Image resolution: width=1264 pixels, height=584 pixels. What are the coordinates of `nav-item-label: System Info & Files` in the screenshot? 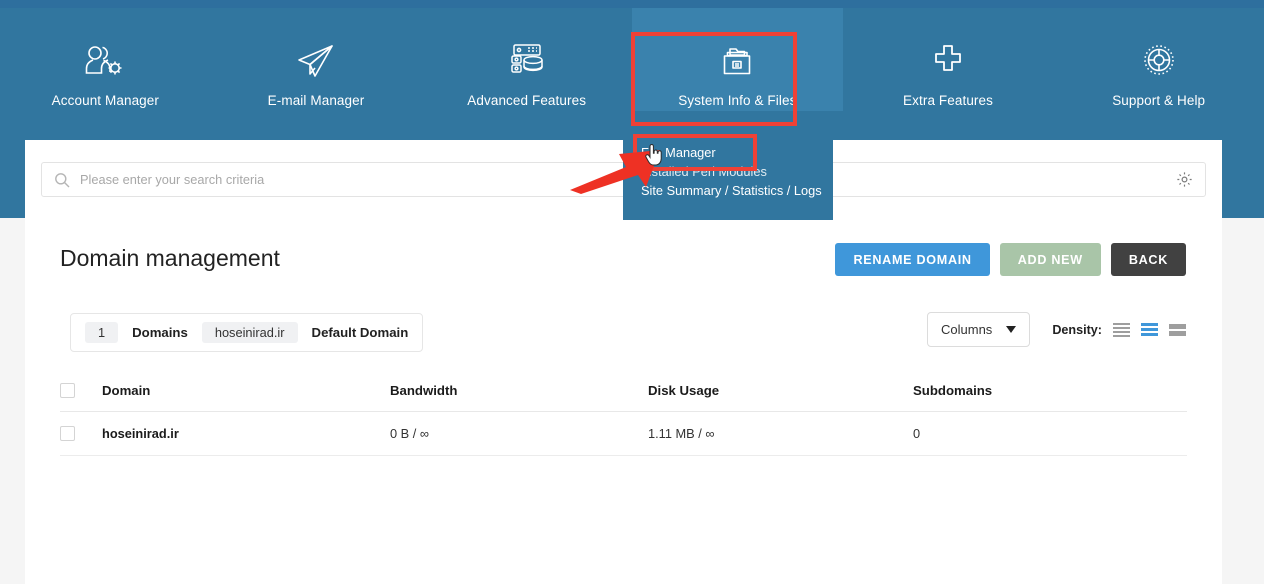 It's located at (737, 100).